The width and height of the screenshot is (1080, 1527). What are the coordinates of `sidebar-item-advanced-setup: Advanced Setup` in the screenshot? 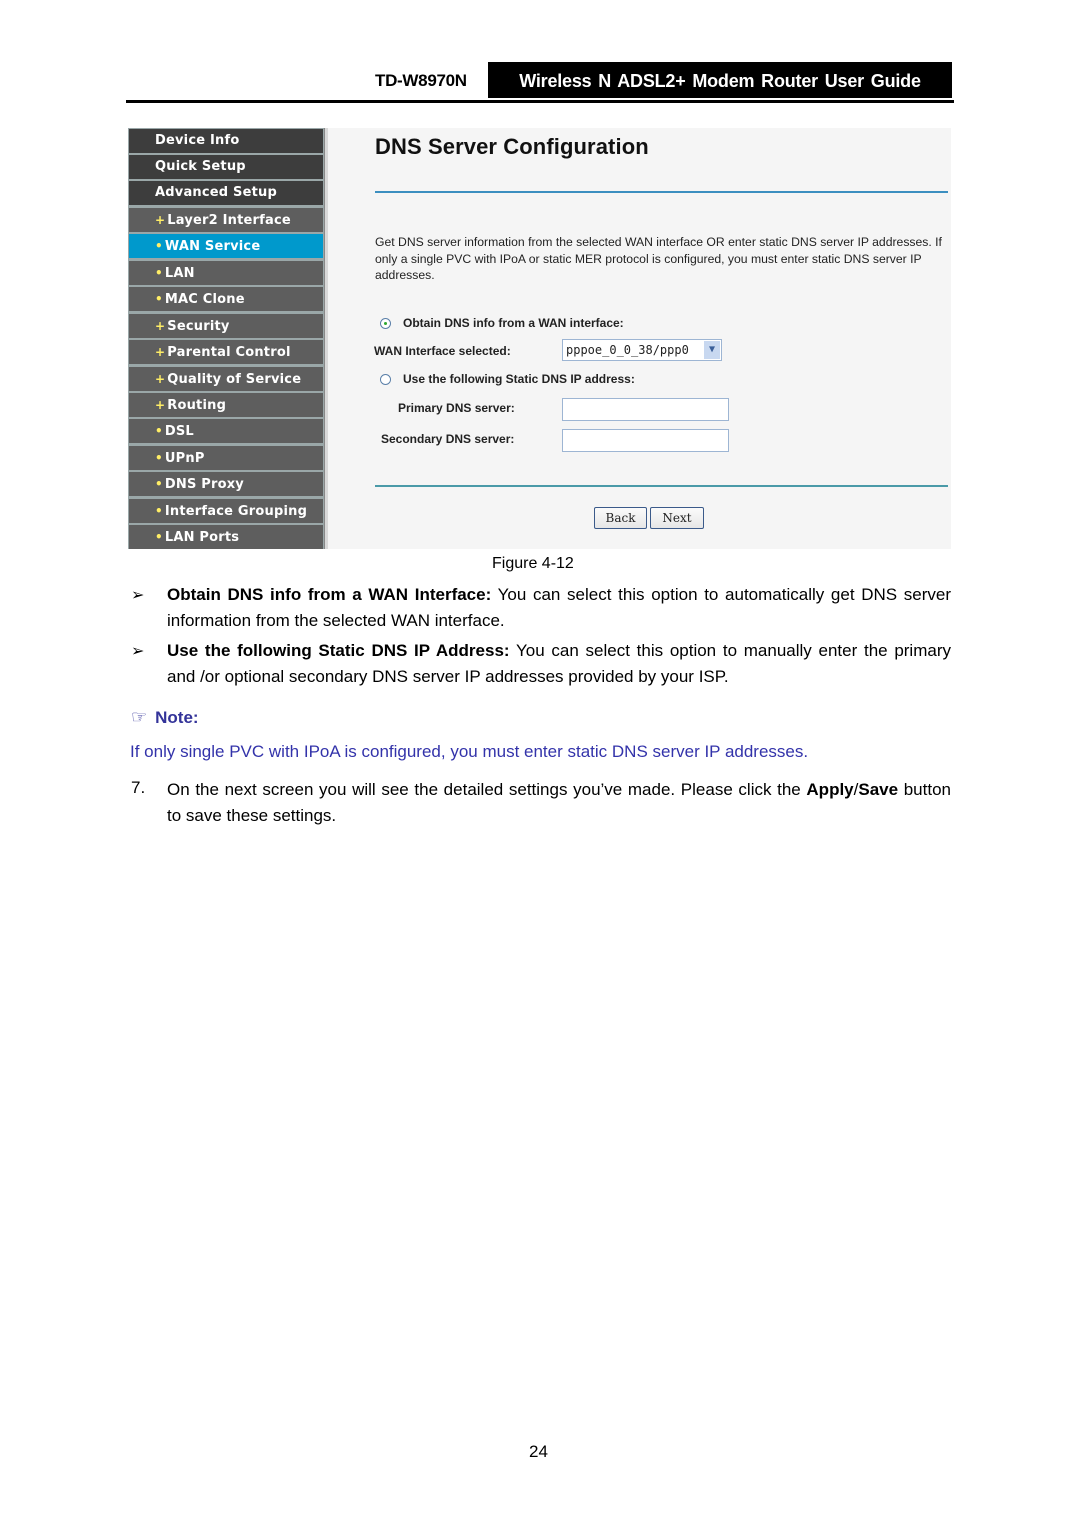 It's located at (226, 193).